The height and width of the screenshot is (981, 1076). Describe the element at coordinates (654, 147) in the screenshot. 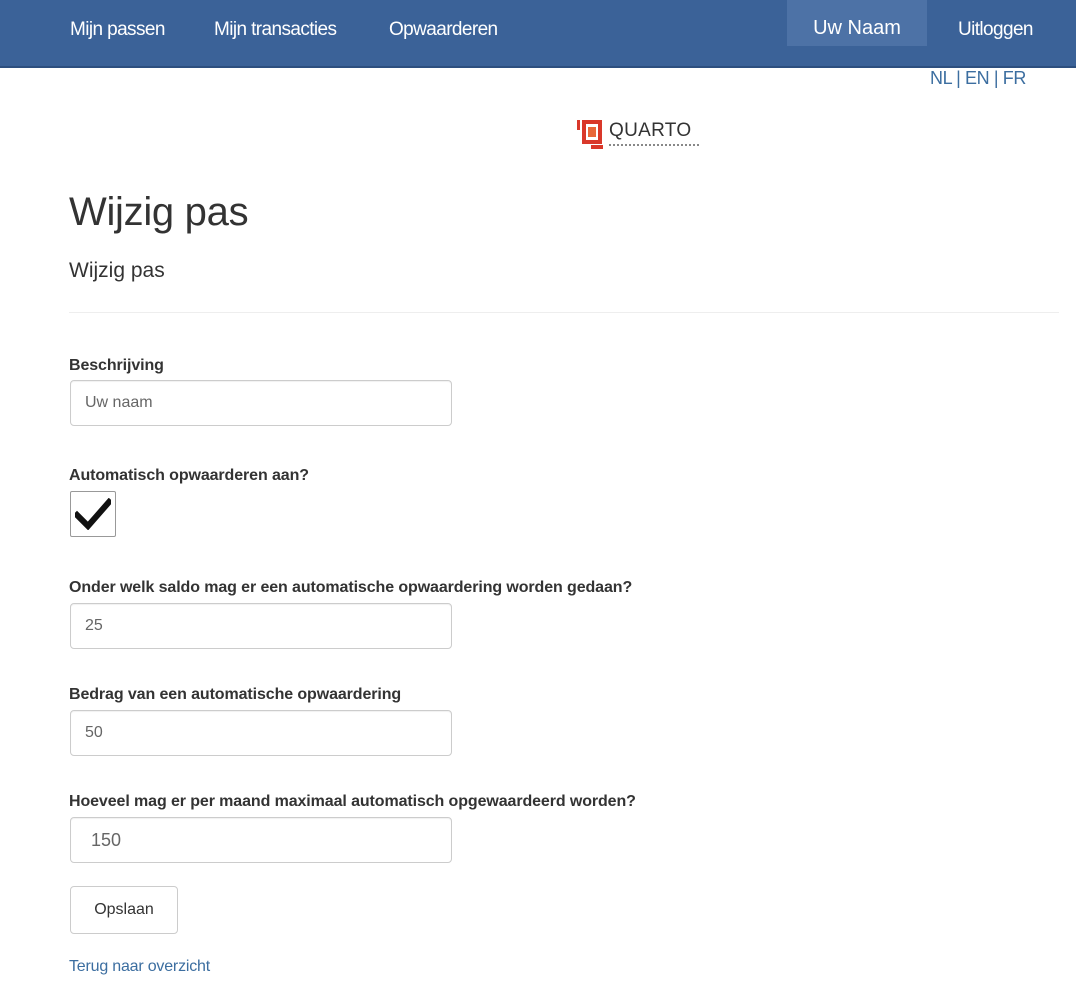

I see `logo-tagline` at that location.